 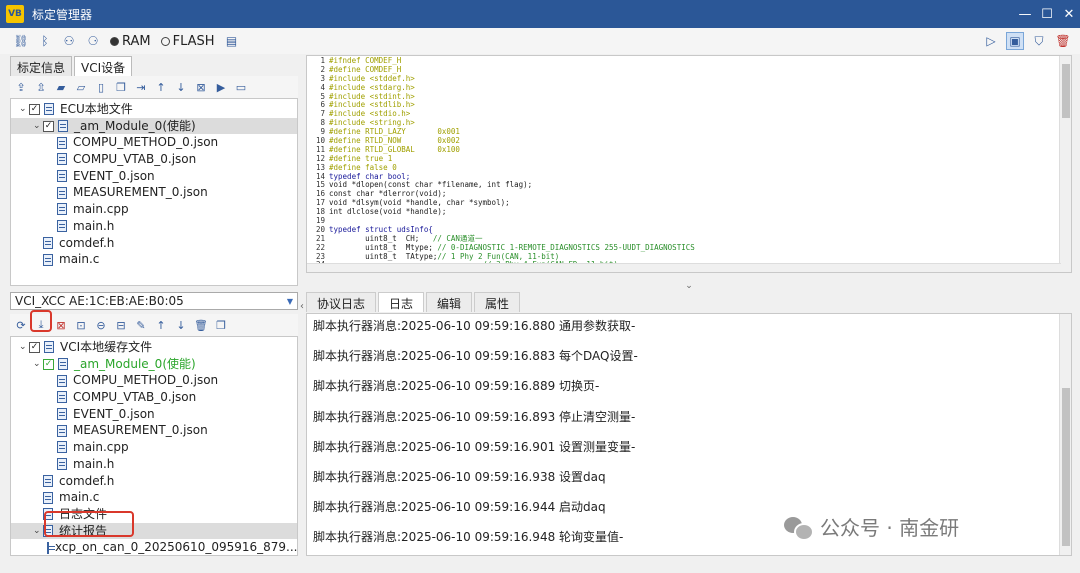 I want to click on view-icon: ⊡, so click(x=81, y=325).